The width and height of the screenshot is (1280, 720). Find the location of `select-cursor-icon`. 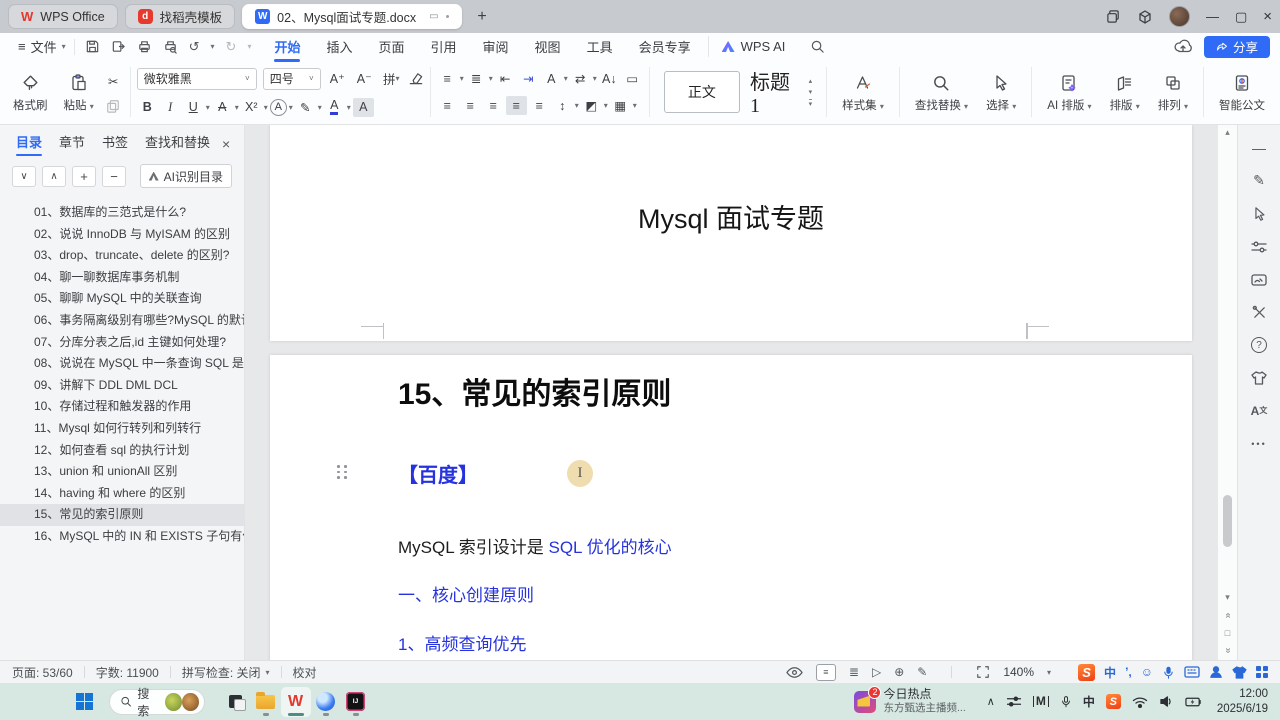

select-cursor-icon is located at coordinates (1259, 213).